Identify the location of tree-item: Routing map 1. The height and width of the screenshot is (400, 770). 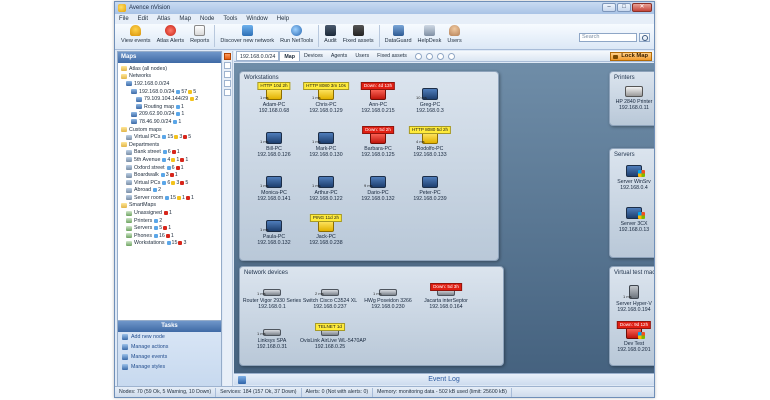
(169, 107).